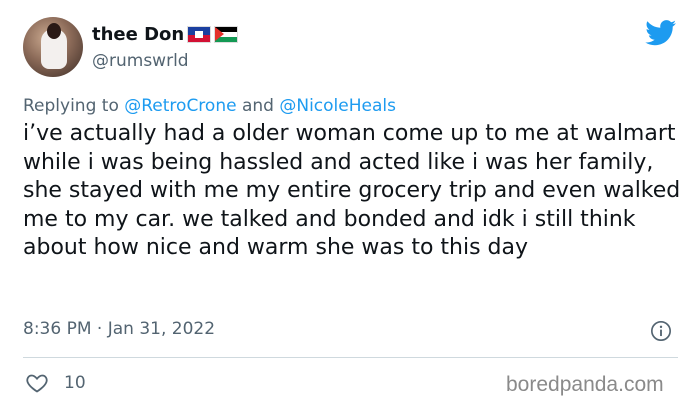 The width and height of the screenshot is (700, 411). Describe the element at coordinates (257, 106) in the screenshot. I see `reply-joiner: and` at that location.